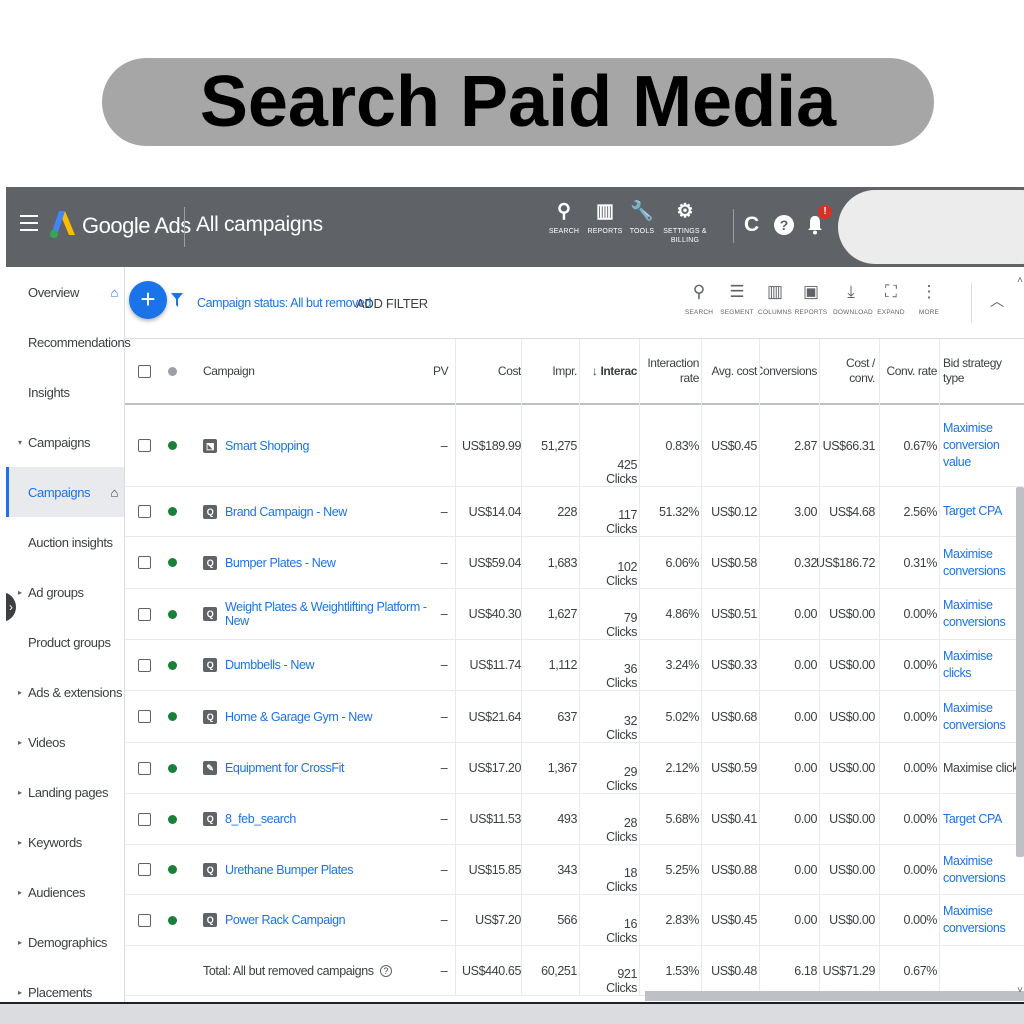 The height and width of the screenshot is (1024, 1024). Describe the element at coordinates (65, 542) in the screenshot. I see `sidebar-item-auction-insights: Auction insights` at that location.